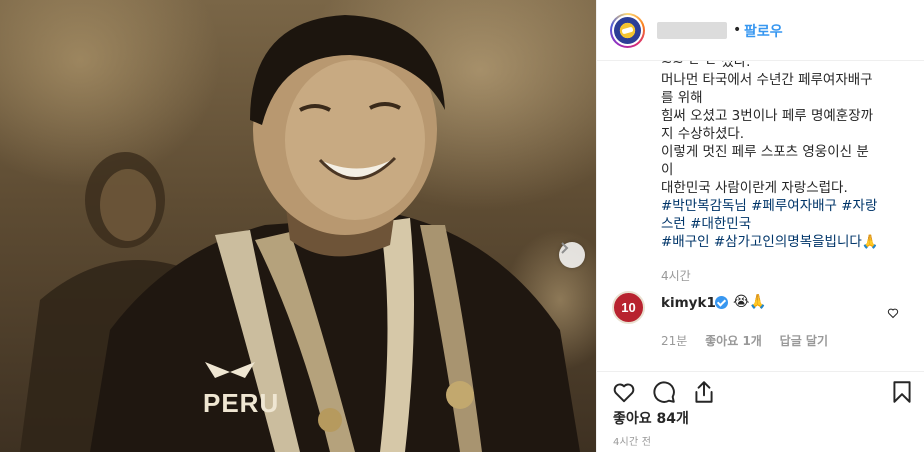 The width and height of the screenshot is (924, 452). I want to click on jersey-text: PERU, so click(241, 403).